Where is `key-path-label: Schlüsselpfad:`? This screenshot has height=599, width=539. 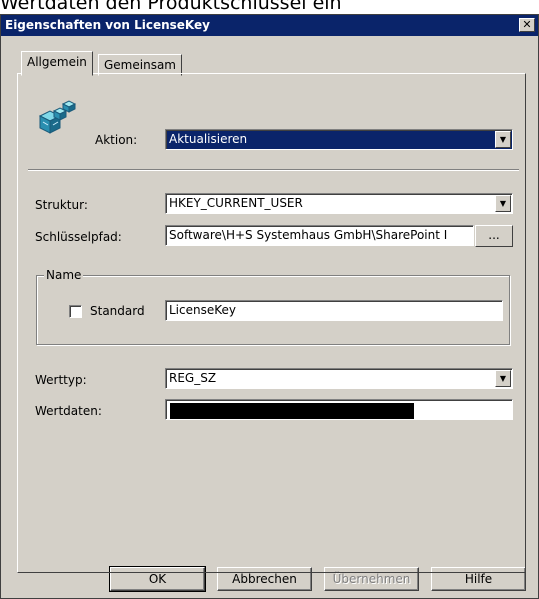 key-path-label: Schlüsselpfad: is located at coordinates (78, 237).